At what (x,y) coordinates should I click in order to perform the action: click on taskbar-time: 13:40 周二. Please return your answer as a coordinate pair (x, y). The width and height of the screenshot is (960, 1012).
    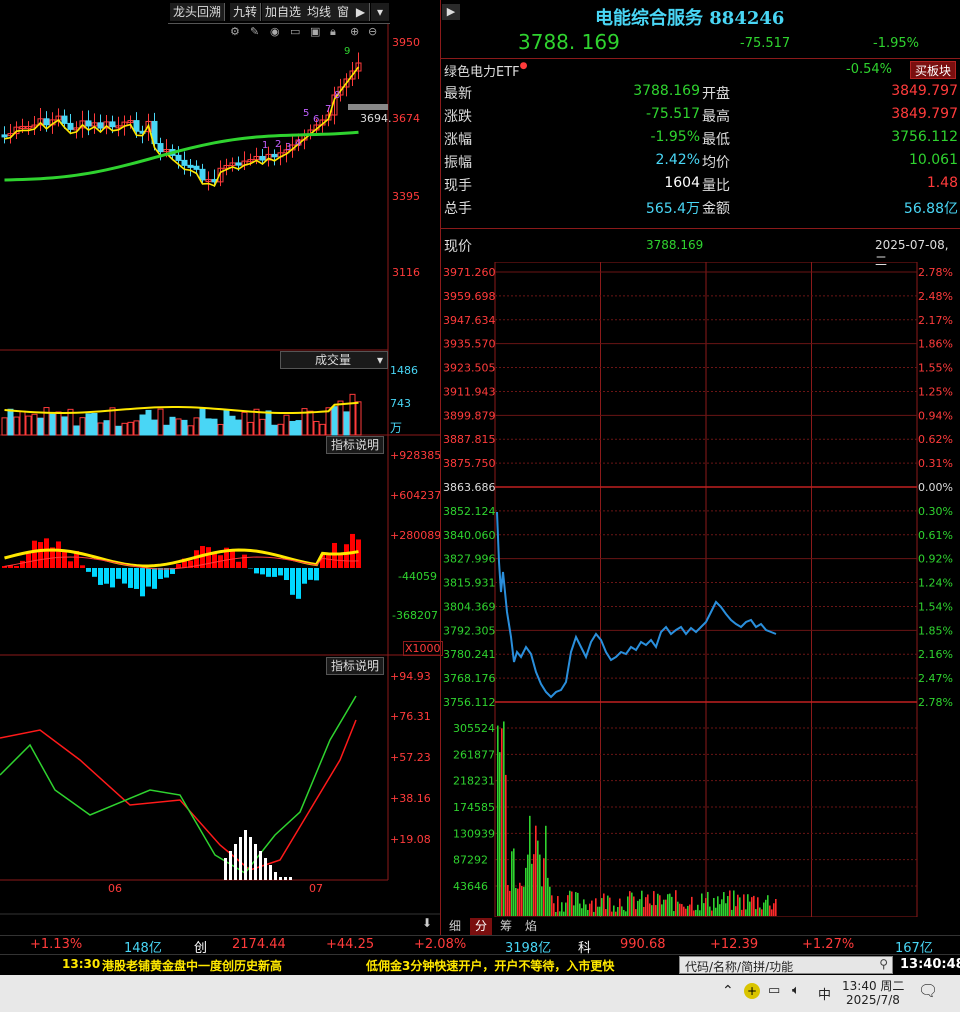
    Looking at the image, I should click on (873, 985).